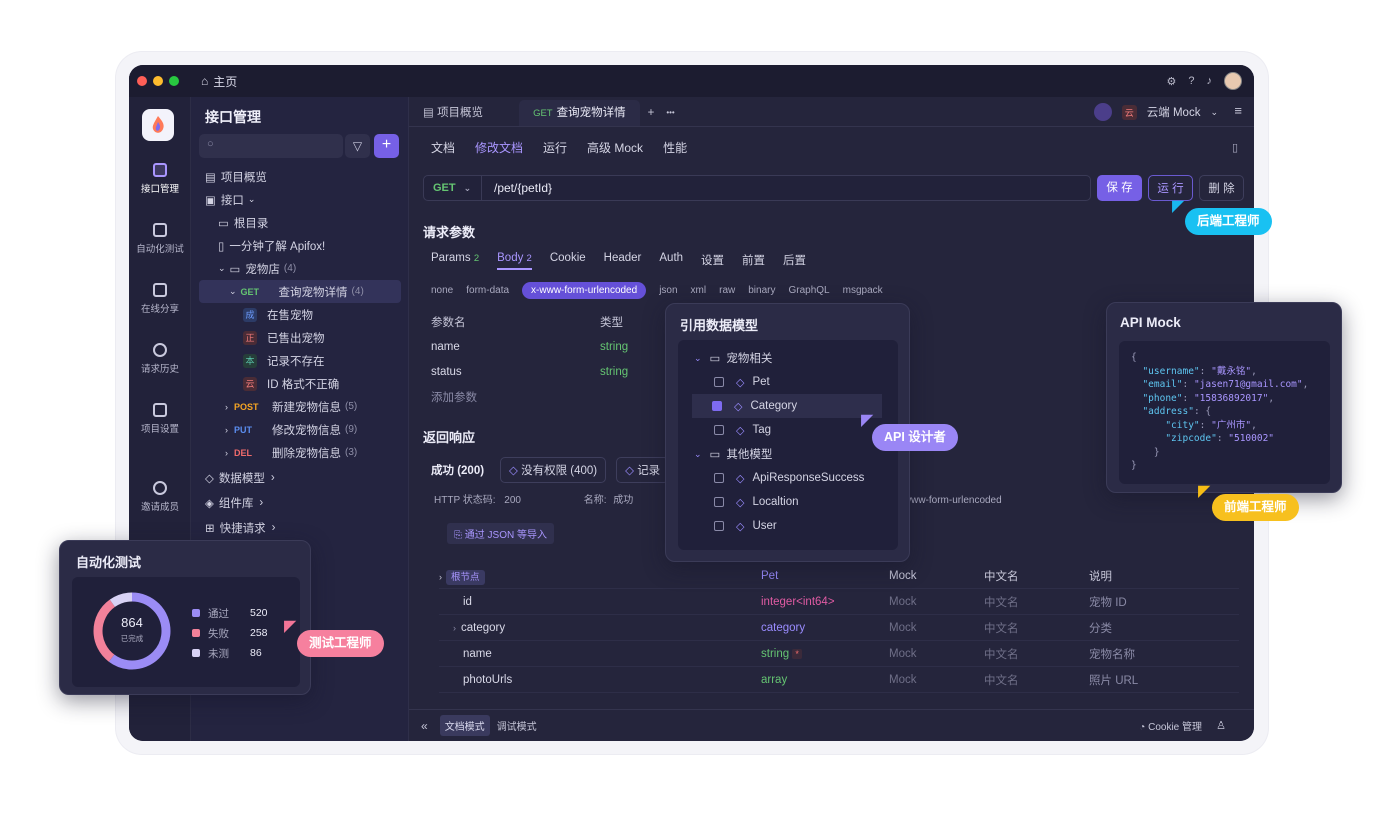 This screenshot has height=819, width=1400. What do you see at coordinates (796, 502) in the screenshot?
I see `schema-item: ◇ Localtion` at bounding box center [796, 502].